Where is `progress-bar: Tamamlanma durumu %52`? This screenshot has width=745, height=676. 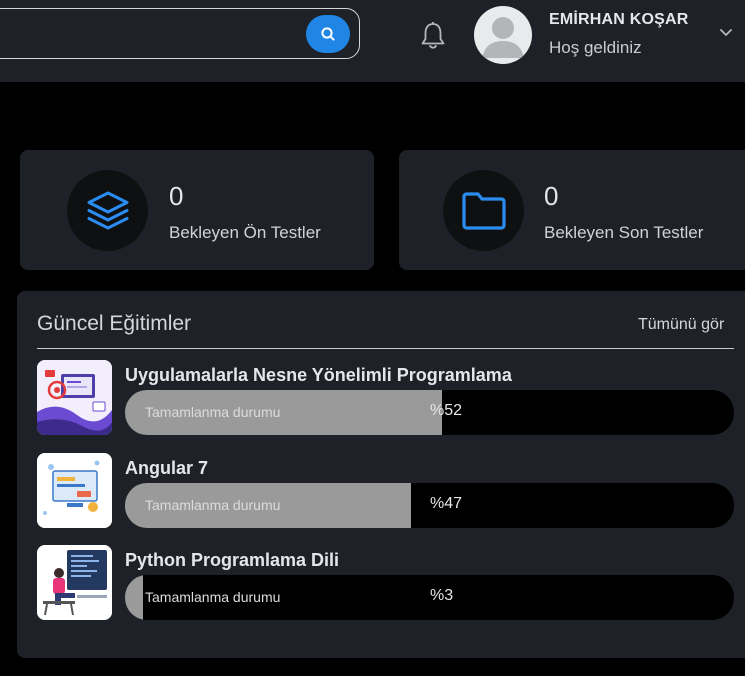 progress-bar: Tamamlanma durumu %52 is located at coordinates (429, 412).